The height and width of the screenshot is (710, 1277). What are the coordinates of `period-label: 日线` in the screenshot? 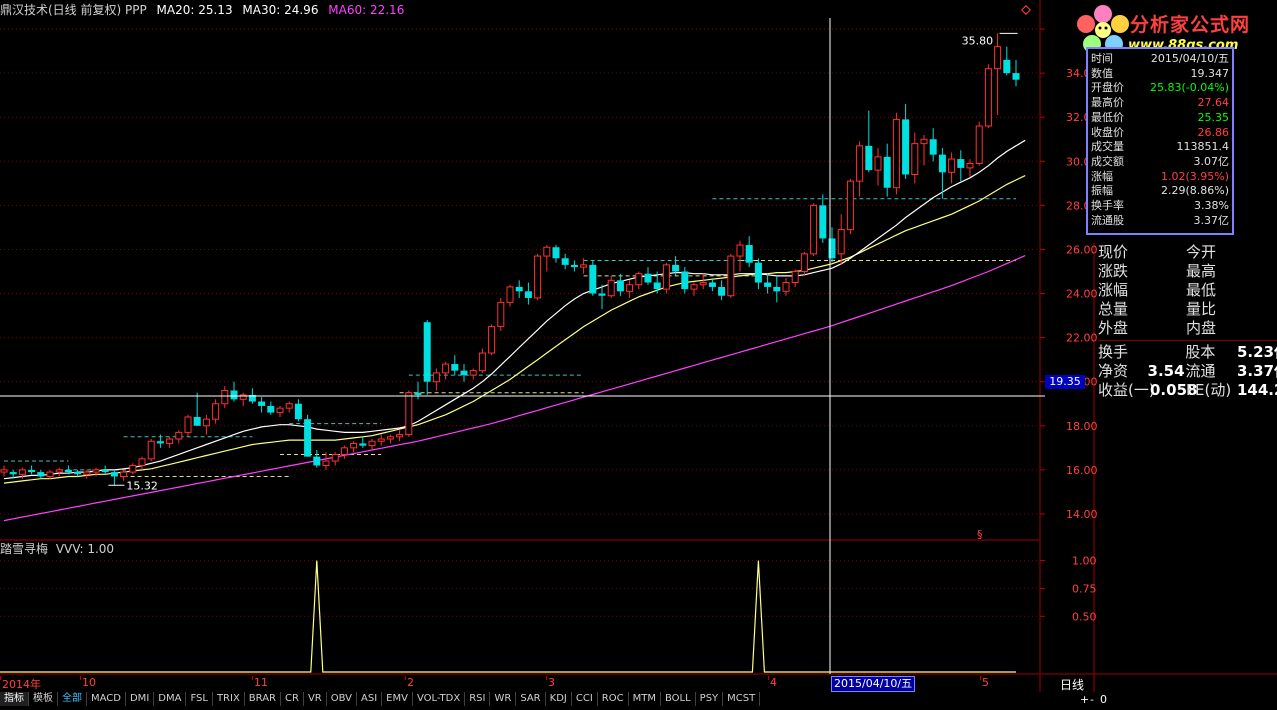 It's located at (1072, 684).